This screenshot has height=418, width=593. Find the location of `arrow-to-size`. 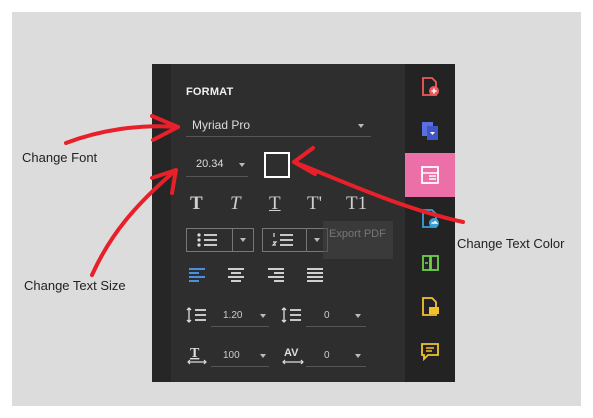

arrow-to-size is located at coordinates (134, 222).